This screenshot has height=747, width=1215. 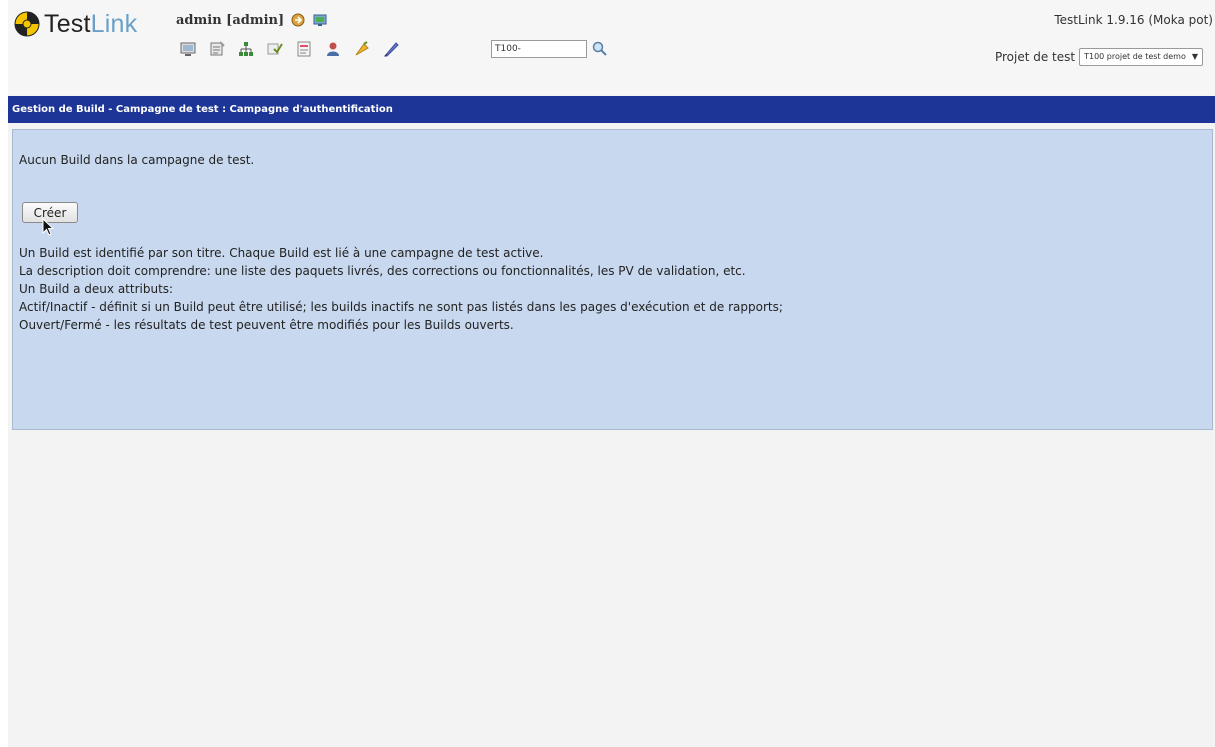 What do you see at coordinates (539, 49) in the screenshot?
I see `testcase-search-input: T100-` at bounding box center [539, 49].